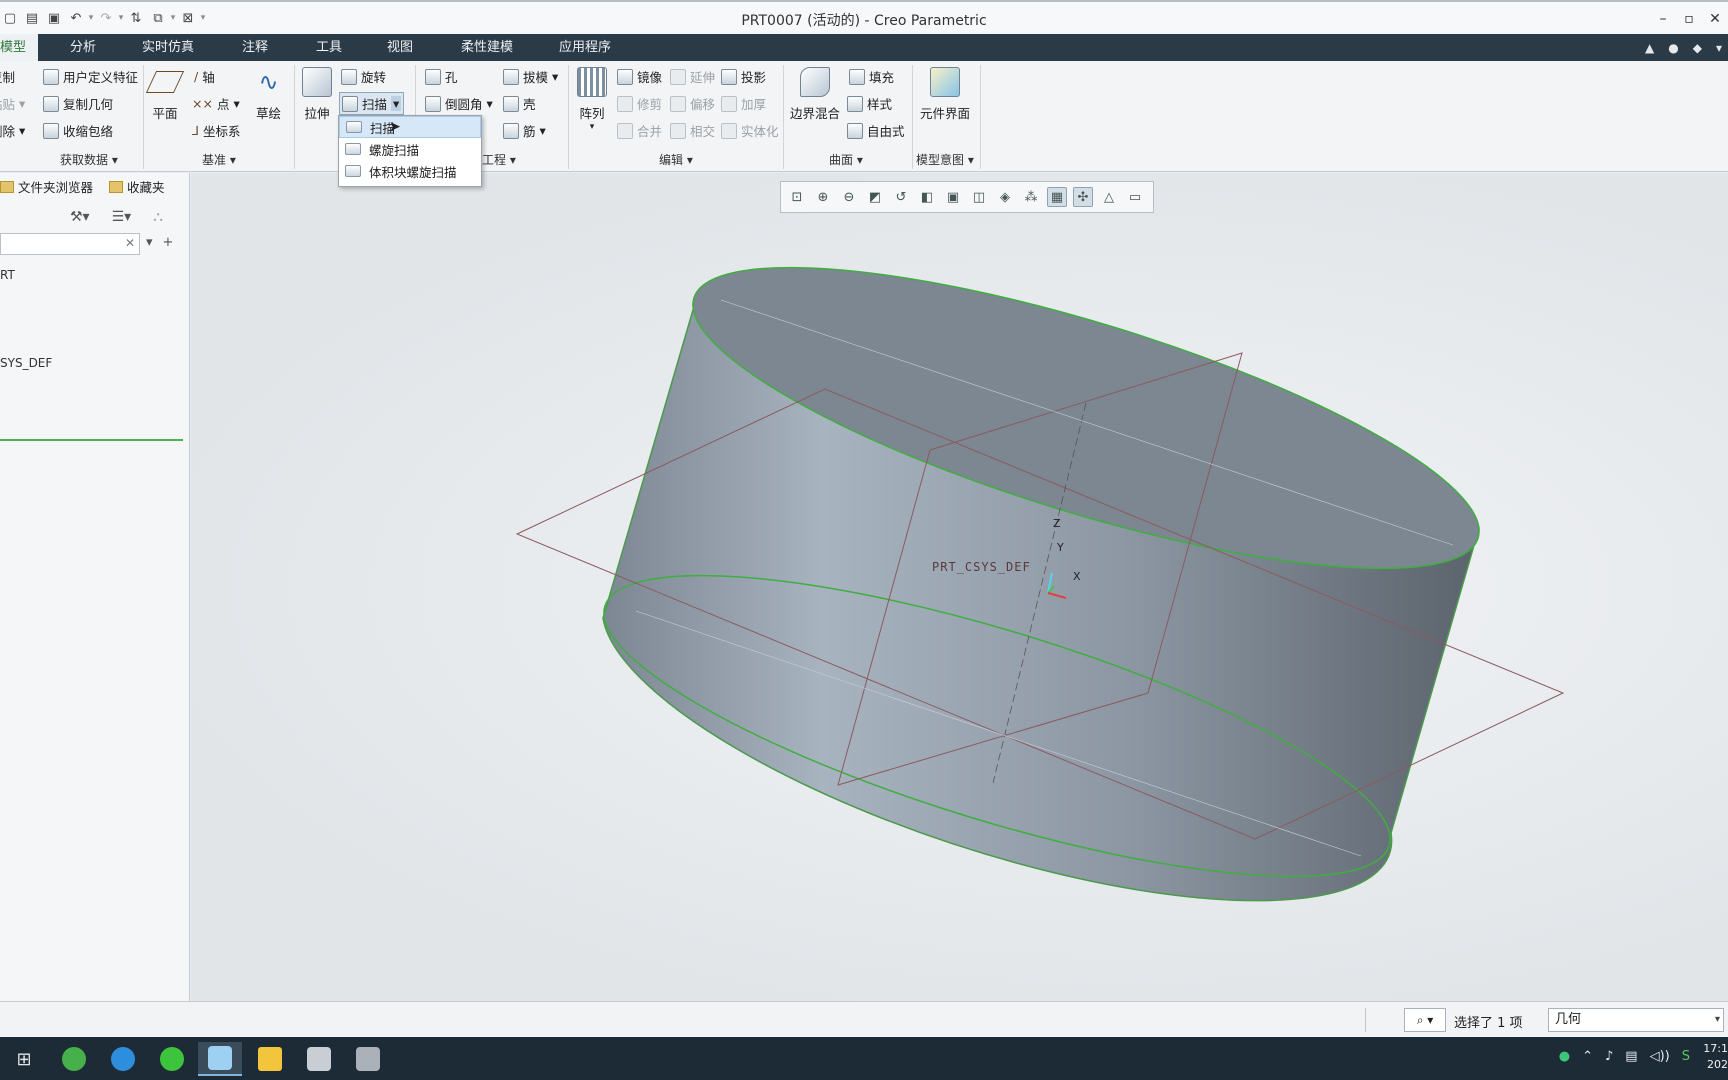  I want to click on style-button: 样式, so click(869, 103).